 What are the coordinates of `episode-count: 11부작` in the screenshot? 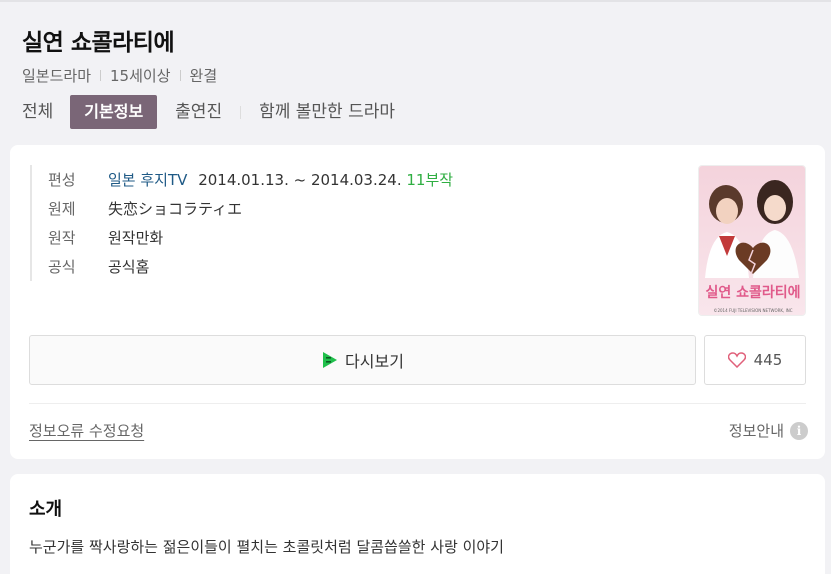 It's located at (430, 180).